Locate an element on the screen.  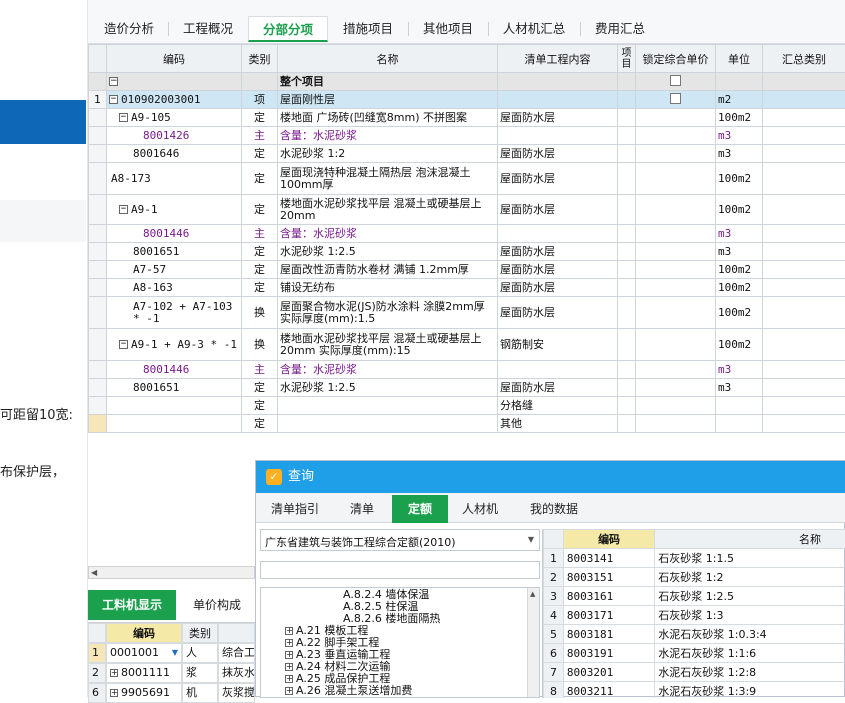
tree-item: +A.26 混凝土泵送增加费 is located at coordinates (348, 690).